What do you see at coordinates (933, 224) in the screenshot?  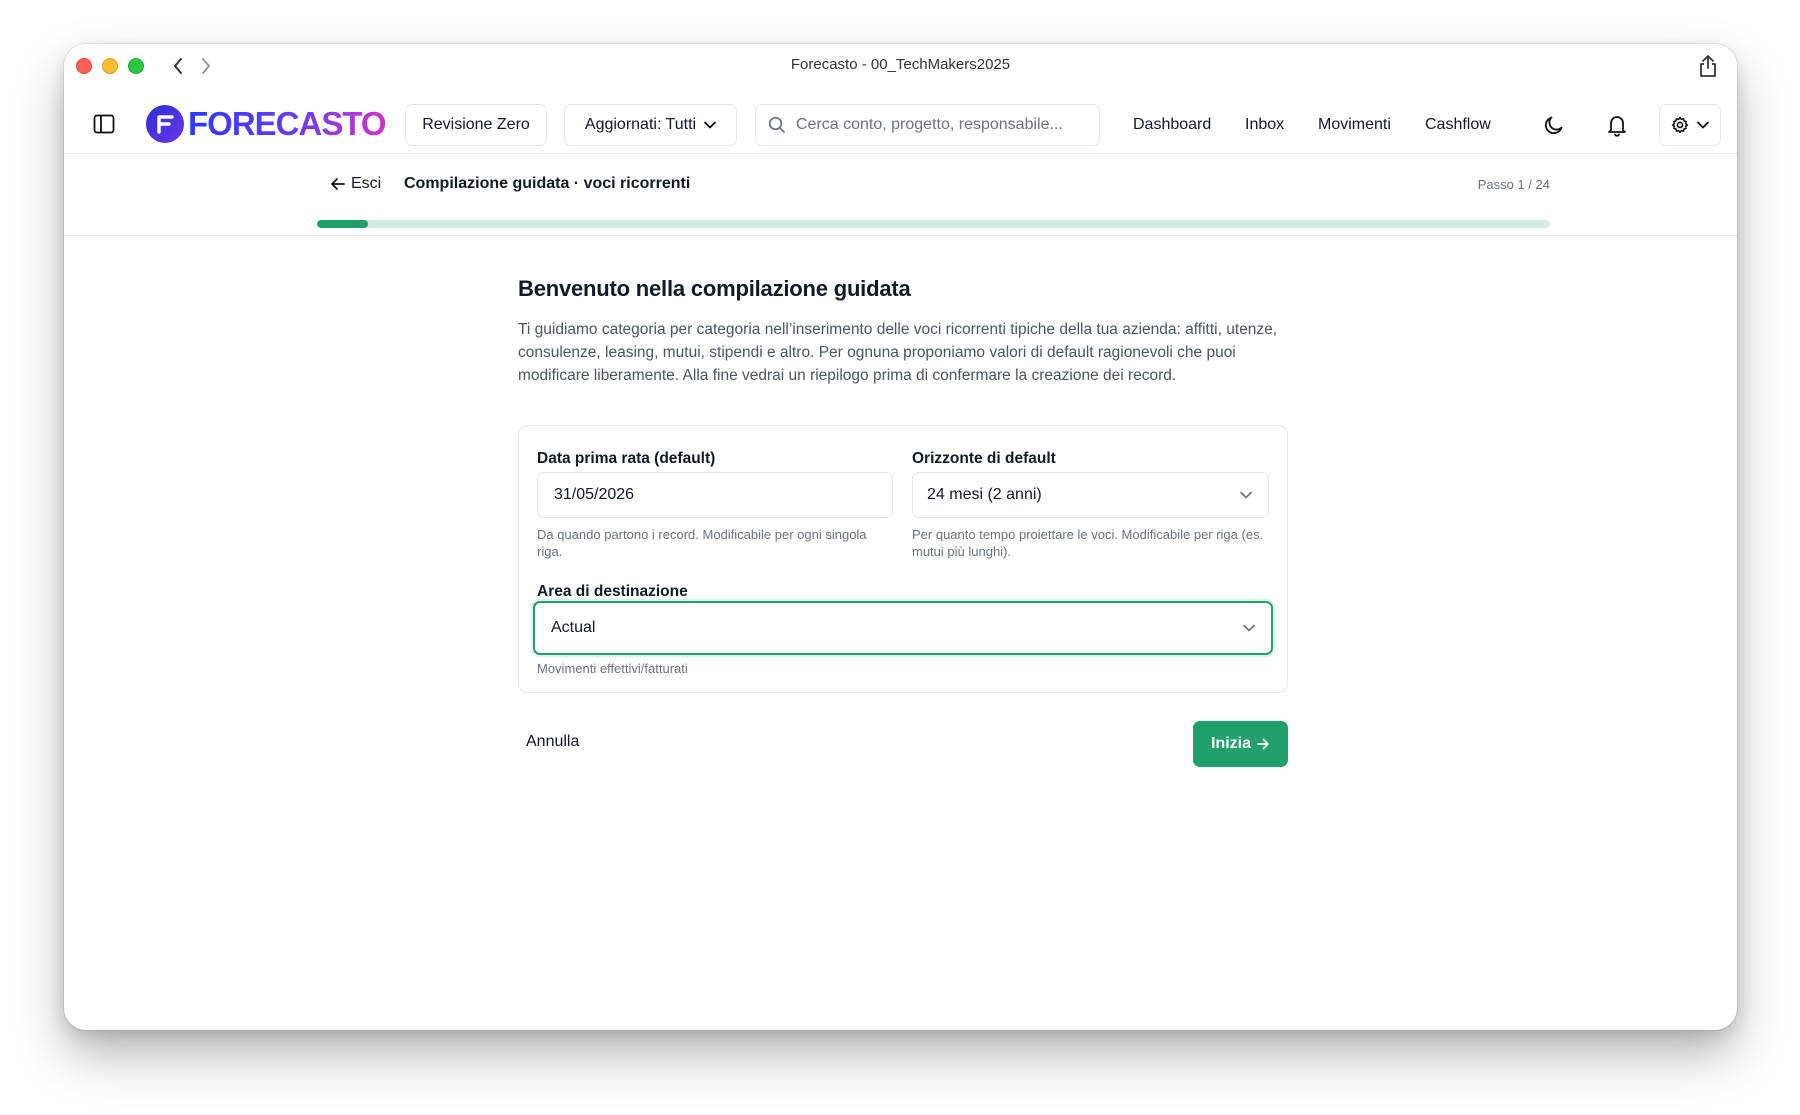 I see `progress-bar` at bounding box center [933, 224].